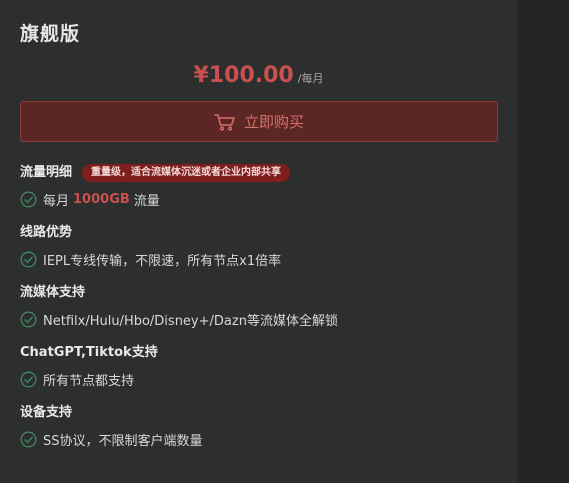 The width and height of the screenshot is (569, 483). What do you see at coordinates (273, 122) in the screenshot?
I see `buy-now-label: 立即购买` at bounding box center [273, 122].